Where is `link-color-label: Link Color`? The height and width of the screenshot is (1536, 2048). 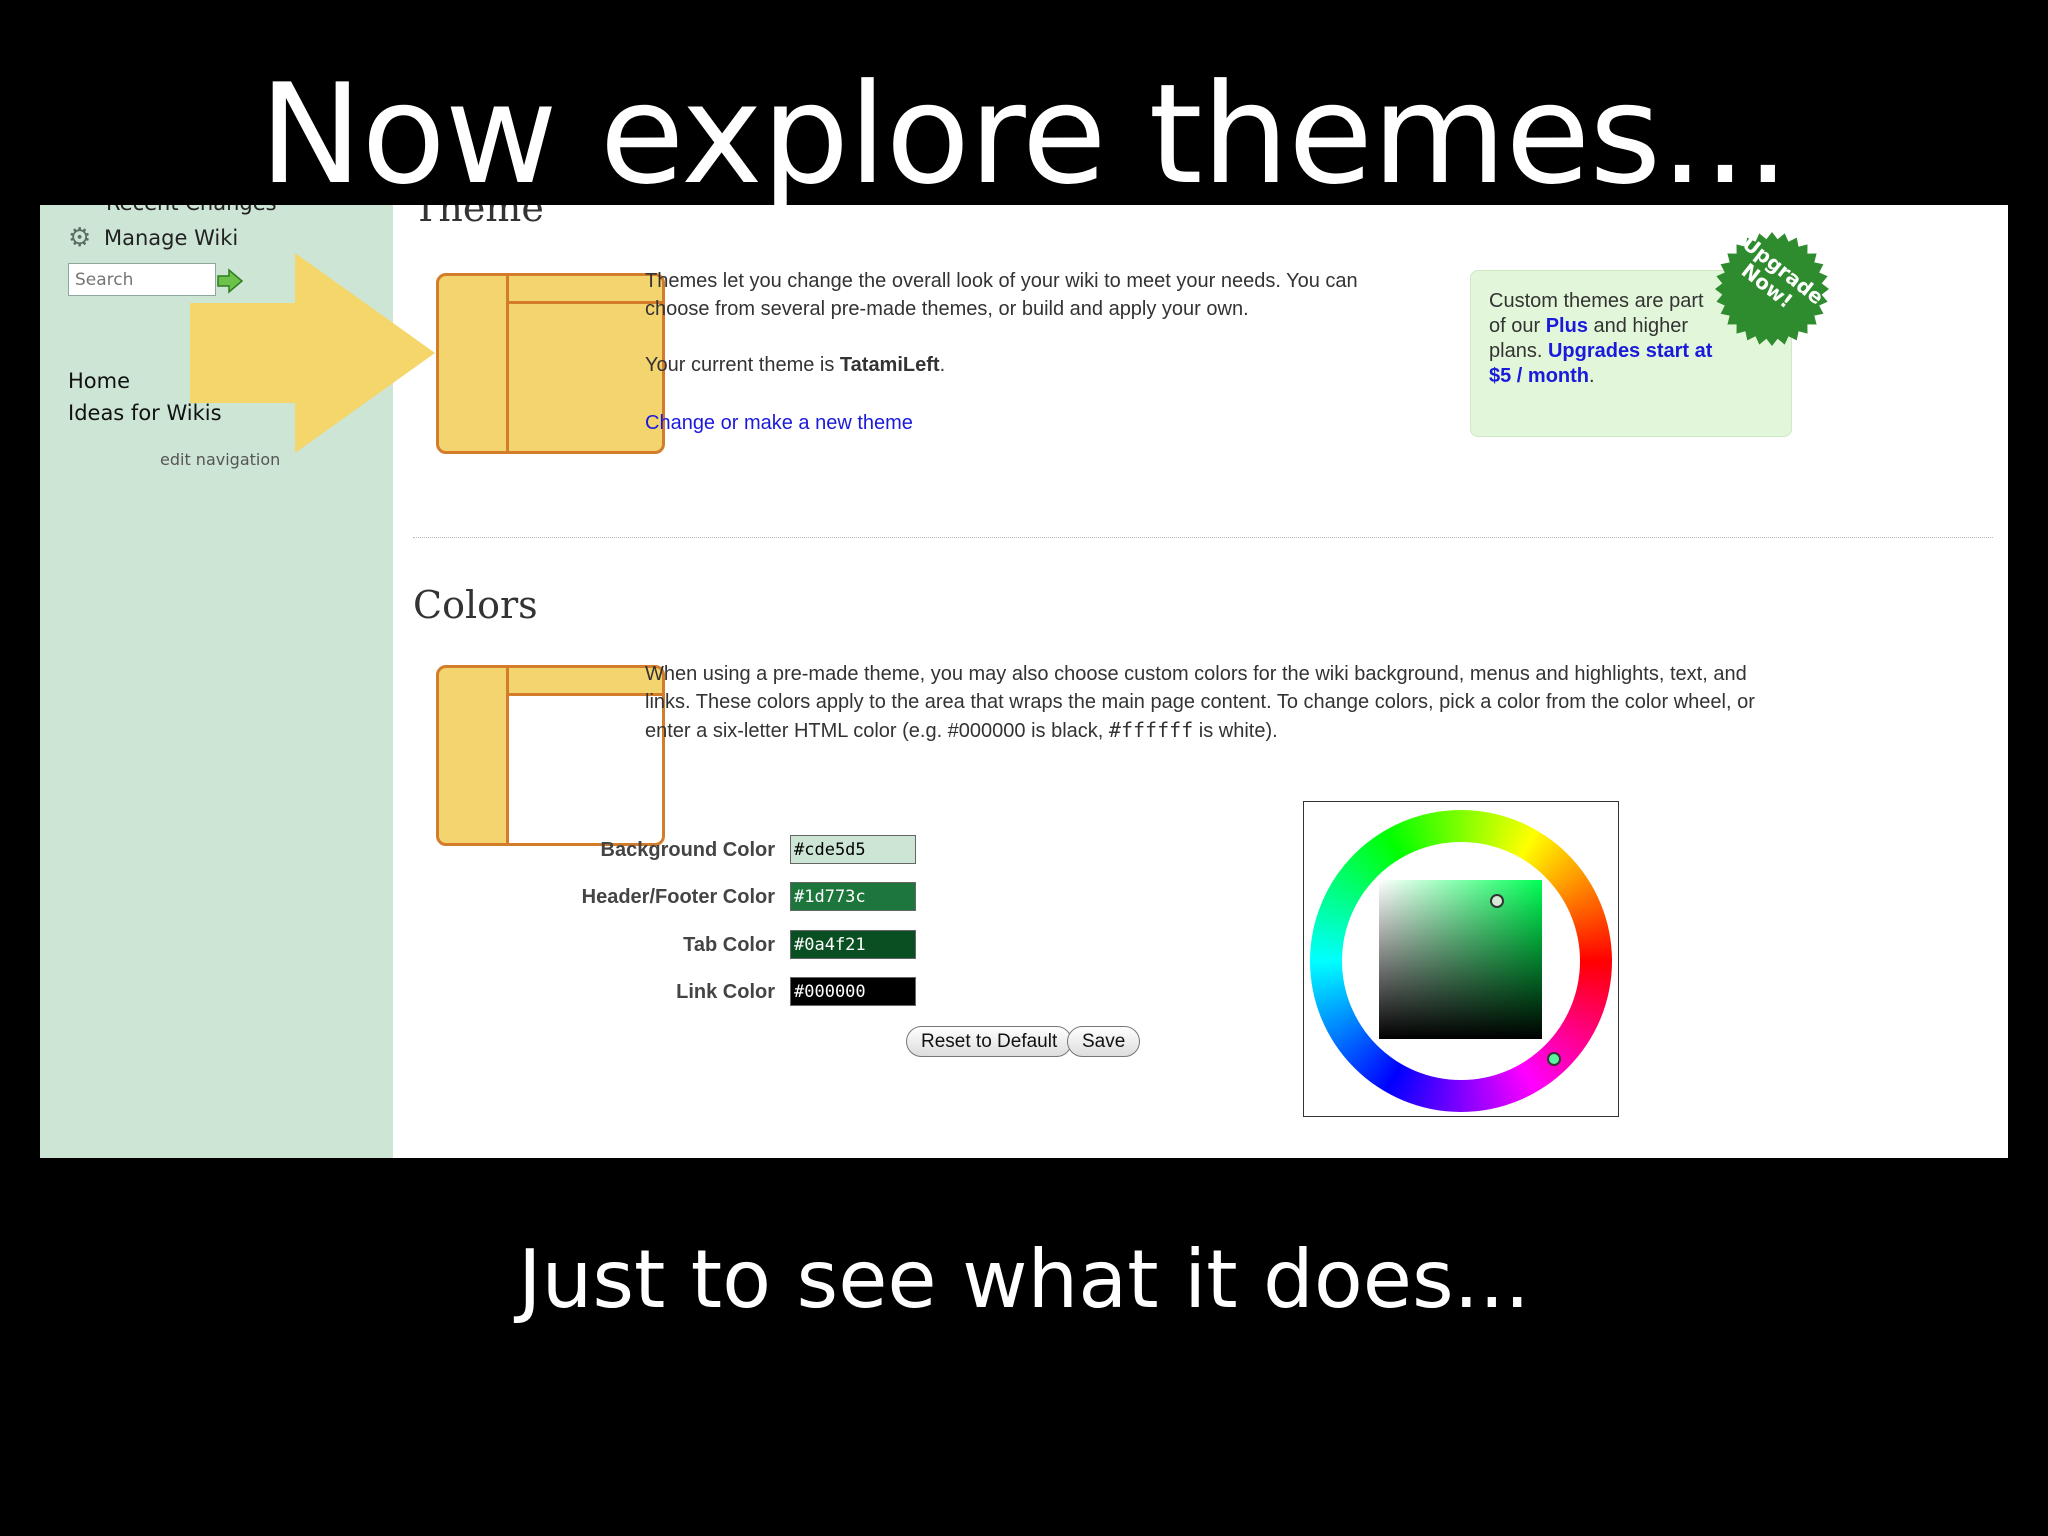 link-color-label: Link Color is located at coordinates (725, 992).